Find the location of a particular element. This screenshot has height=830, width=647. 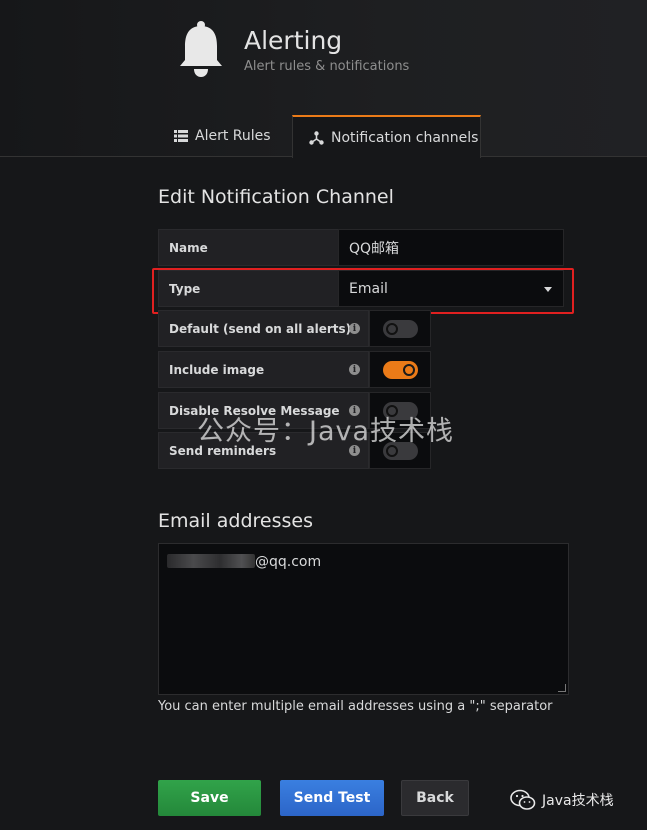

default-switch is located at coordinates (400, 328).